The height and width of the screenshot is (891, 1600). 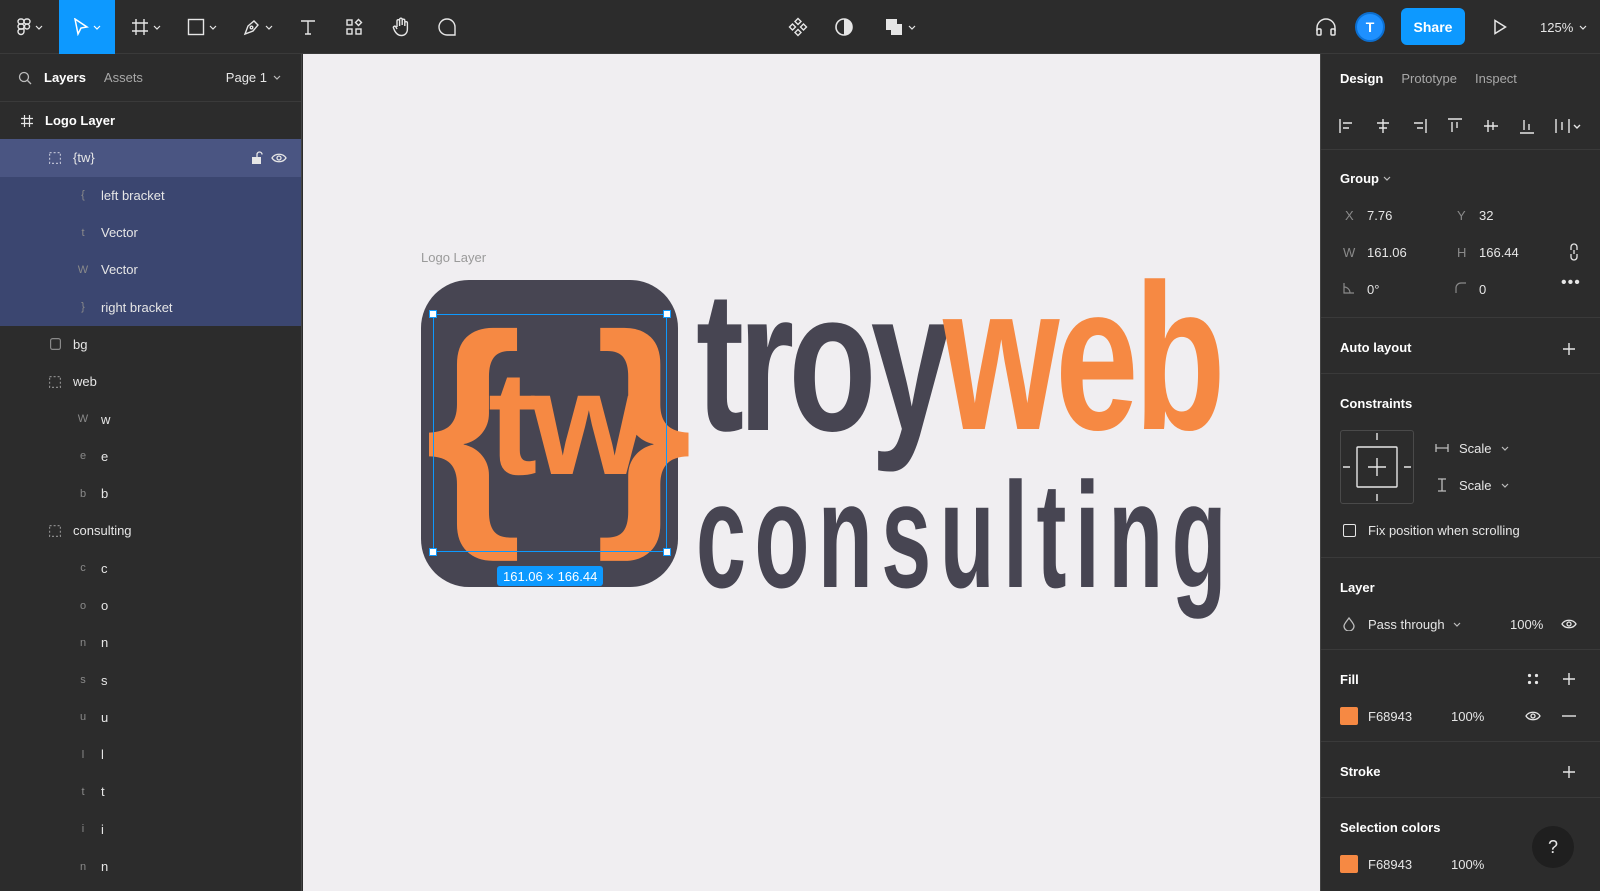 What do you see at coordinates (1553, 847) in the screenshot?
I see `help-button: ?` at bounding box center [1553, 847].